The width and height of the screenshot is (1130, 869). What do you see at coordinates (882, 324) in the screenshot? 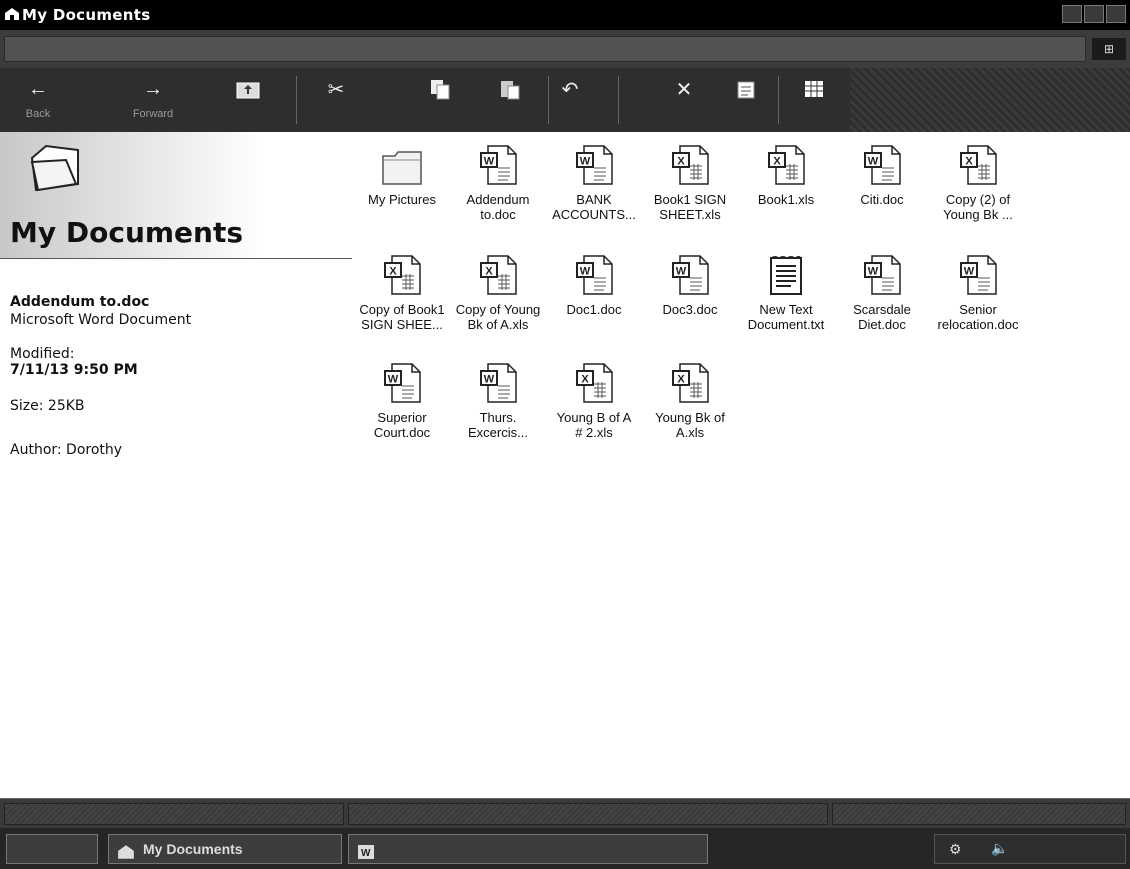
I see `file-name-line-2: Diet.doc` at bounding box center [882, 324].